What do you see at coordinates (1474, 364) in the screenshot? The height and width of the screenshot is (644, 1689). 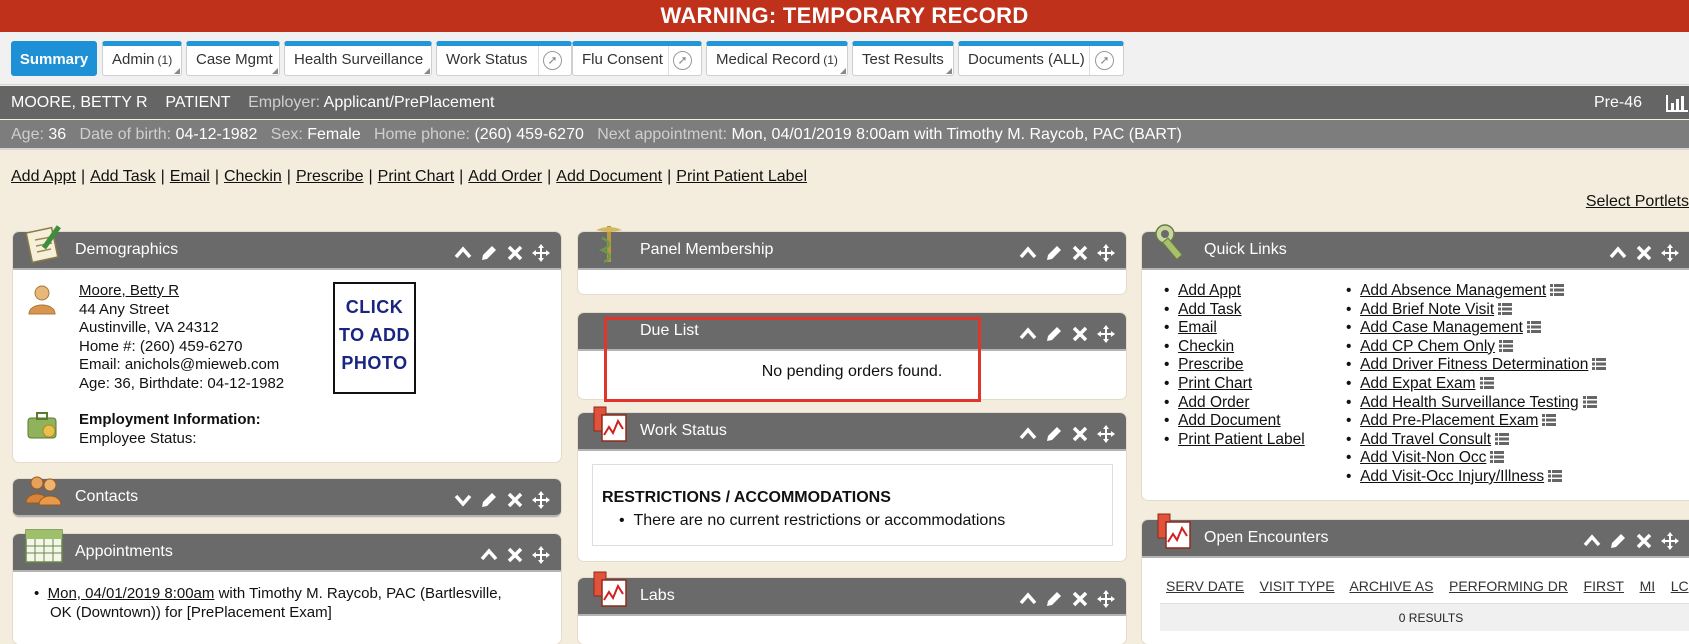 I see `quick-link: Add Driver Fitness Determination` at bounding box center [1474, 364].